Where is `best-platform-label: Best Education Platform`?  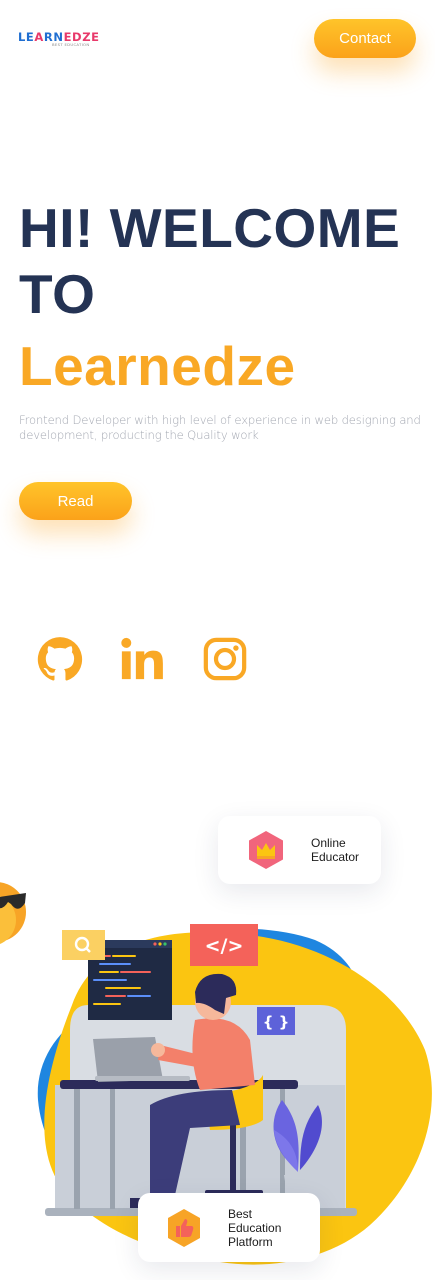
best-platform-label: Best Education Platform is located at coordinates (255, 1228).